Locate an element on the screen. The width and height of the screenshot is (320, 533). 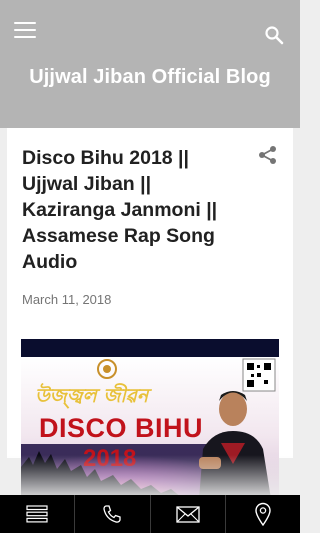
location-button is located at coordinates (263, 514).